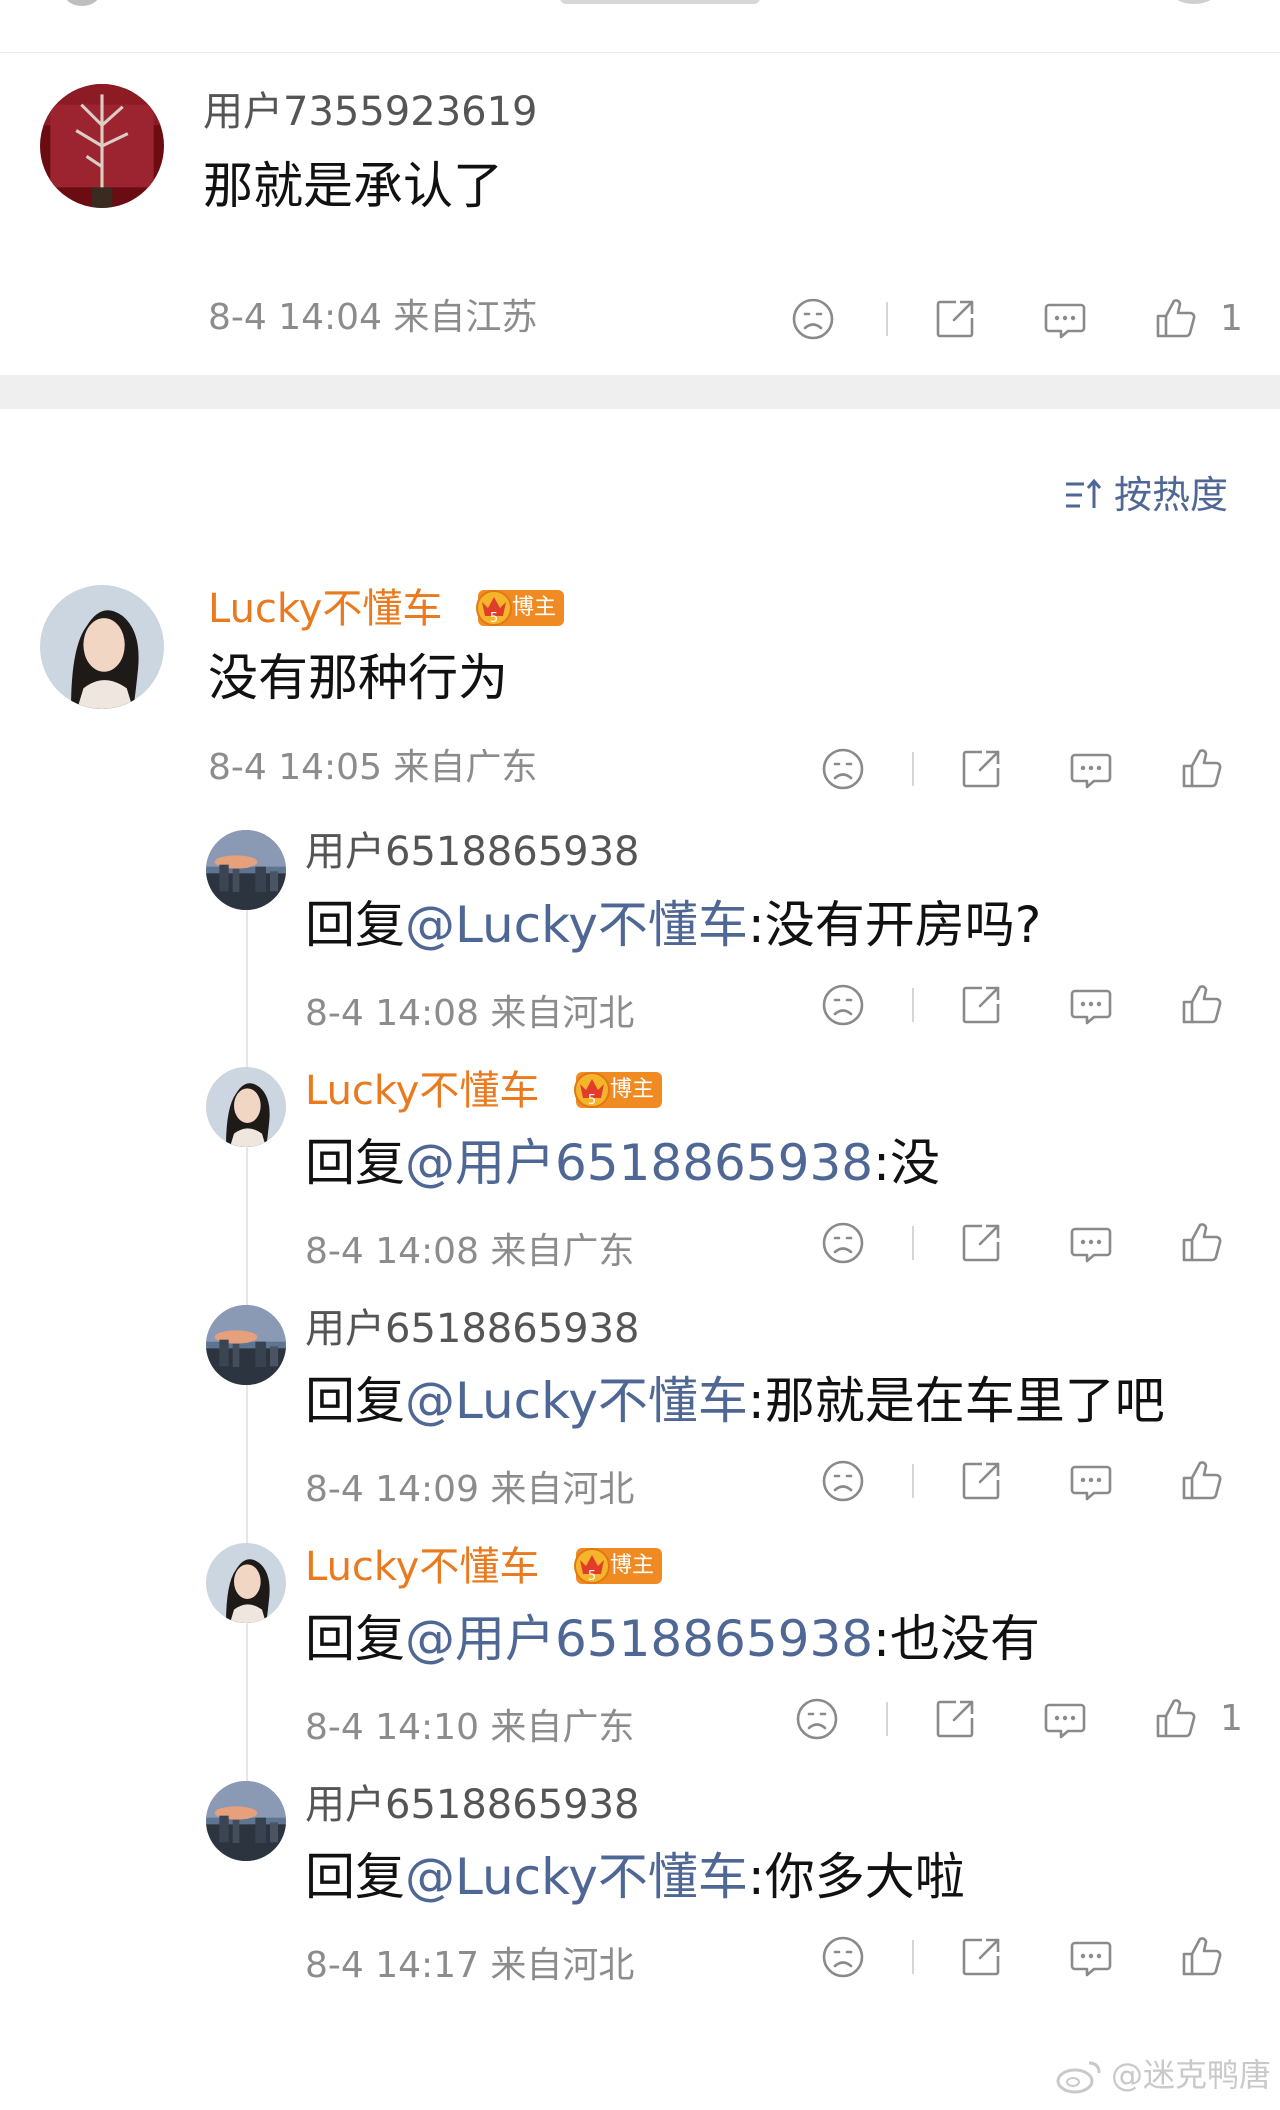 The width and height of the screenshot is (1280, 2110). What do you see at coordinates (358, 678) in the screenshot?
I see `comment-text: 没有那种行为` at bounding box center [358, 678].